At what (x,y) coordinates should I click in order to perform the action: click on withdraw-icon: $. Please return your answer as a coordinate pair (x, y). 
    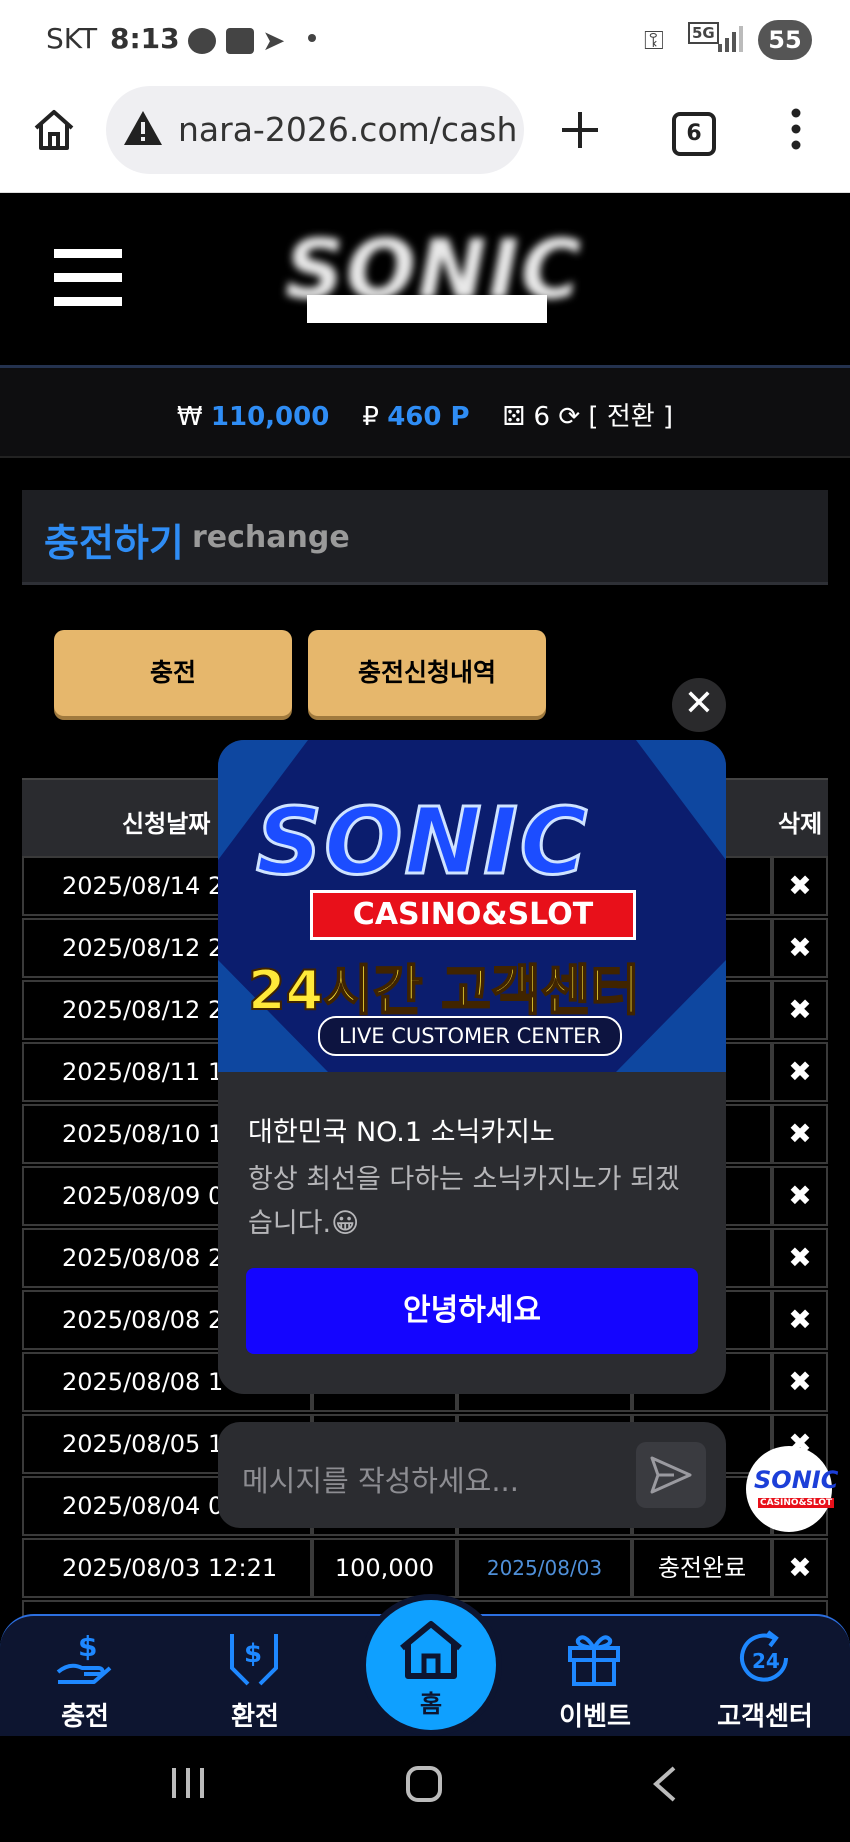
    Looking at the image, I should click on (254, 1660).